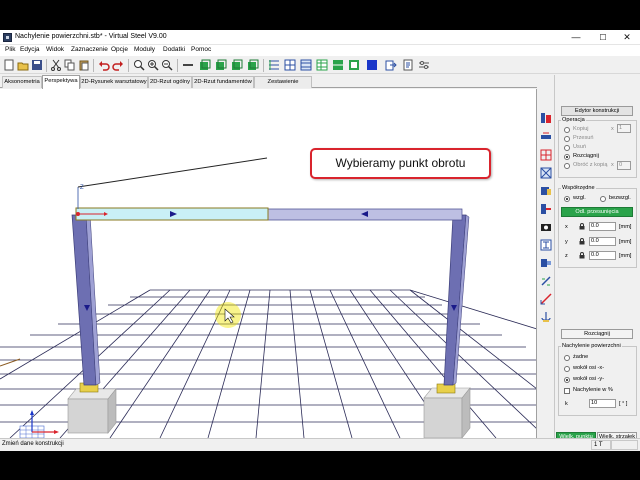 This screenshot has width=640, height=480. What do you see at coordinates (566, 242) in the screenshot?
I see `coord-y-label: y` at bounding box center [566, 242].